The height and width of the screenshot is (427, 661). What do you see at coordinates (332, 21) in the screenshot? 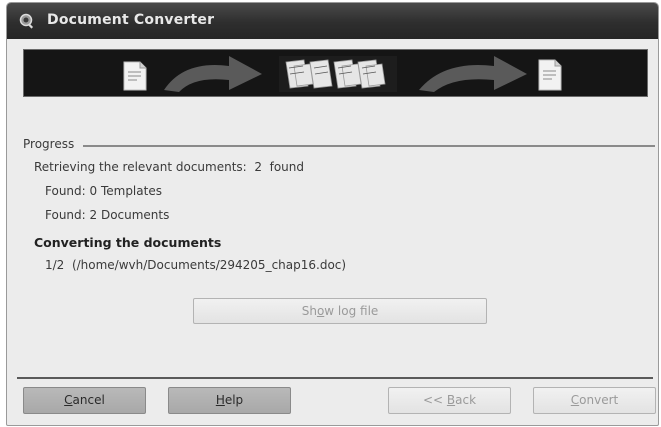
I see `title-bar: Document Converter` at bounding box center [332, 21].